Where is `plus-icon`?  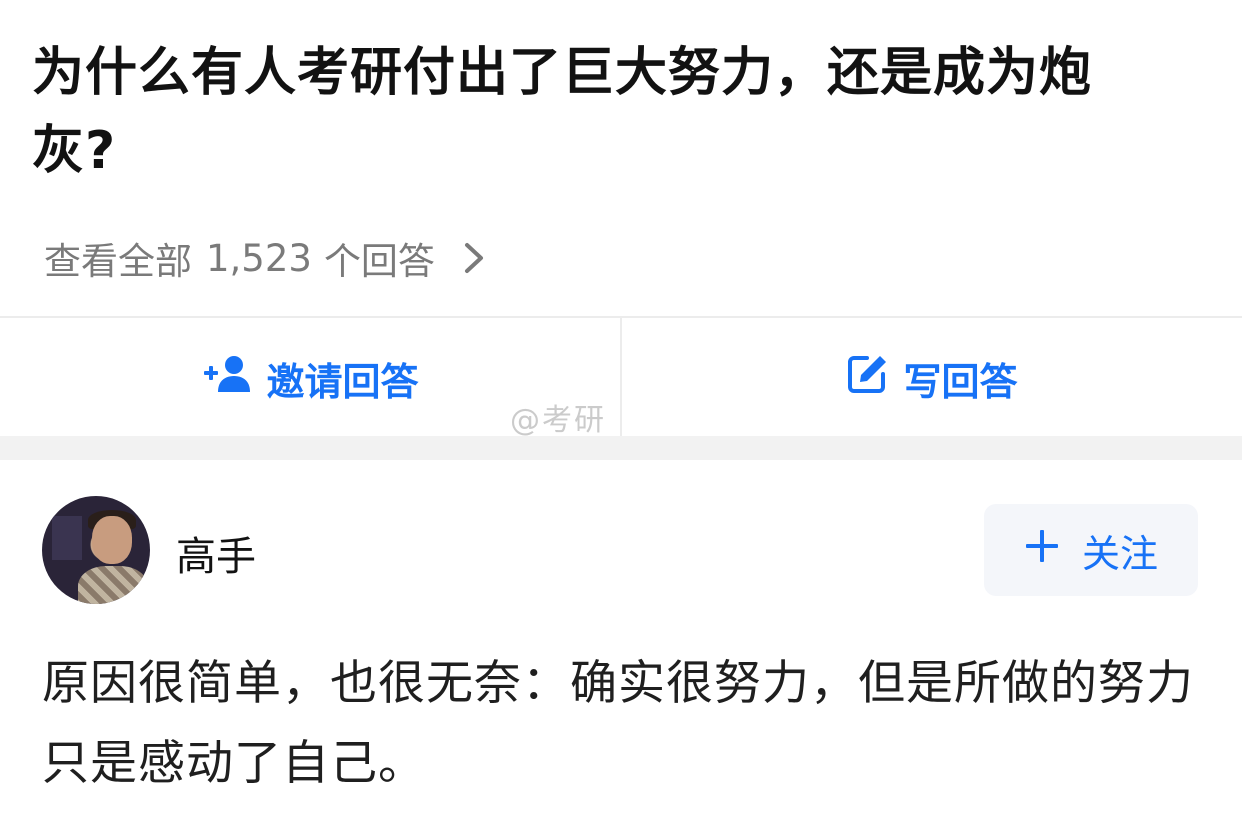 plus-icon is located at coordinates (1053, 550).